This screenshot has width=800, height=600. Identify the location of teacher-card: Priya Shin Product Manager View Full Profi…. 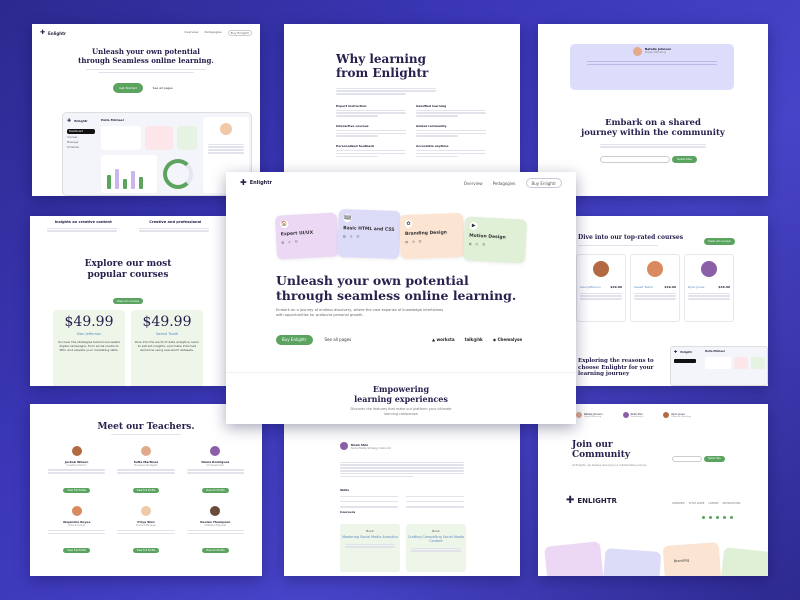
(145, 528).